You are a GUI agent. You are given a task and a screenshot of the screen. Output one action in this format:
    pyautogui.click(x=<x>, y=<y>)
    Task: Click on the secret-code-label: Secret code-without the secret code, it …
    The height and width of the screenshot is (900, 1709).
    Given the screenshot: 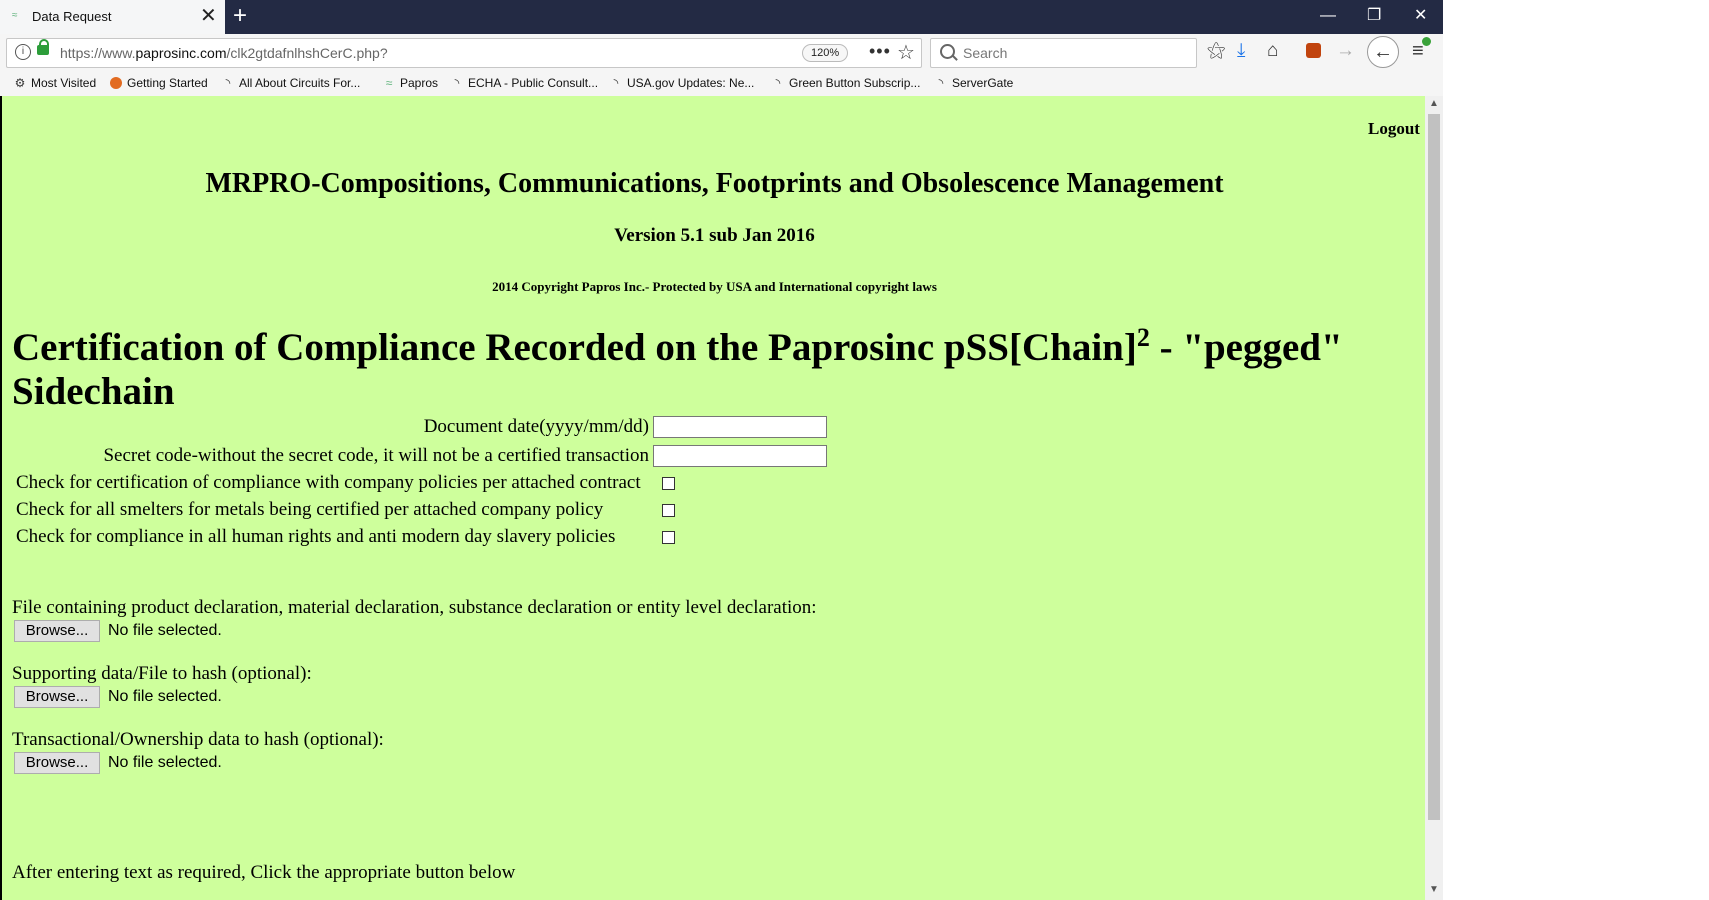 What is the action you would take?
    pyautogui.click(x=376, y=455)
    